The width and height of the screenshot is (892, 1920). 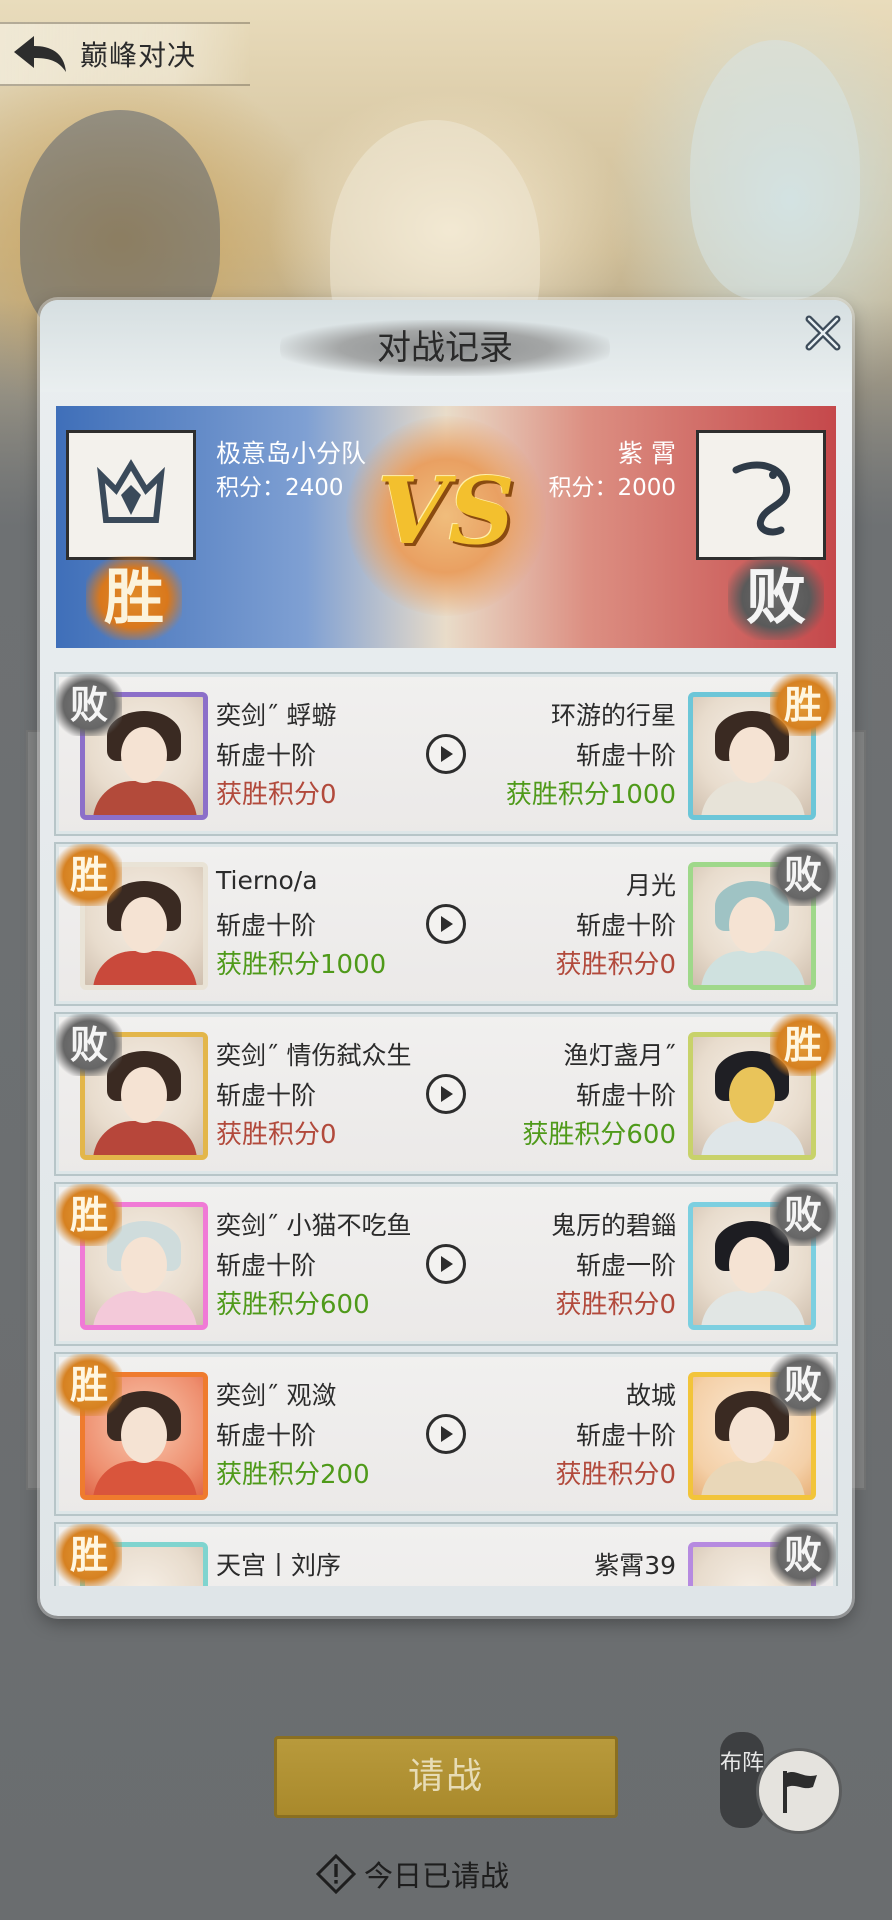 What do you see at coordinates (437, 1876) in the screenshot?
I see `status-text: 今日已请战` at bounding box center [437, 1876].